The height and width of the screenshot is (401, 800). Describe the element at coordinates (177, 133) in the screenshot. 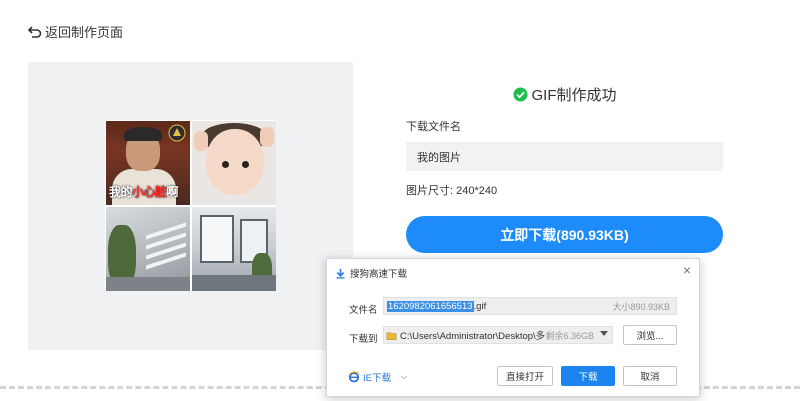

I see `logo-icon` at that location.